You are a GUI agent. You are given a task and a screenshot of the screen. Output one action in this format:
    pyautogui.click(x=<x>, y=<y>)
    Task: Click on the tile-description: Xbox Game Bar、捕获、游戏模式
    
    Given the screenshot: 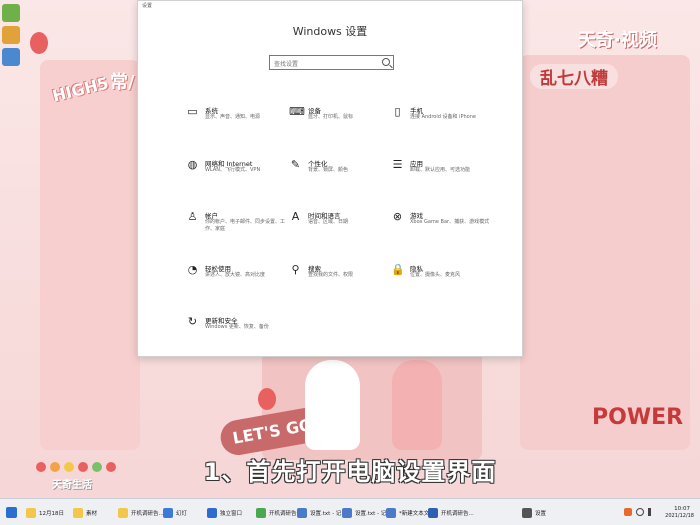 What is the action you would take?
    pyautogui.click(x=450, y=222)
    